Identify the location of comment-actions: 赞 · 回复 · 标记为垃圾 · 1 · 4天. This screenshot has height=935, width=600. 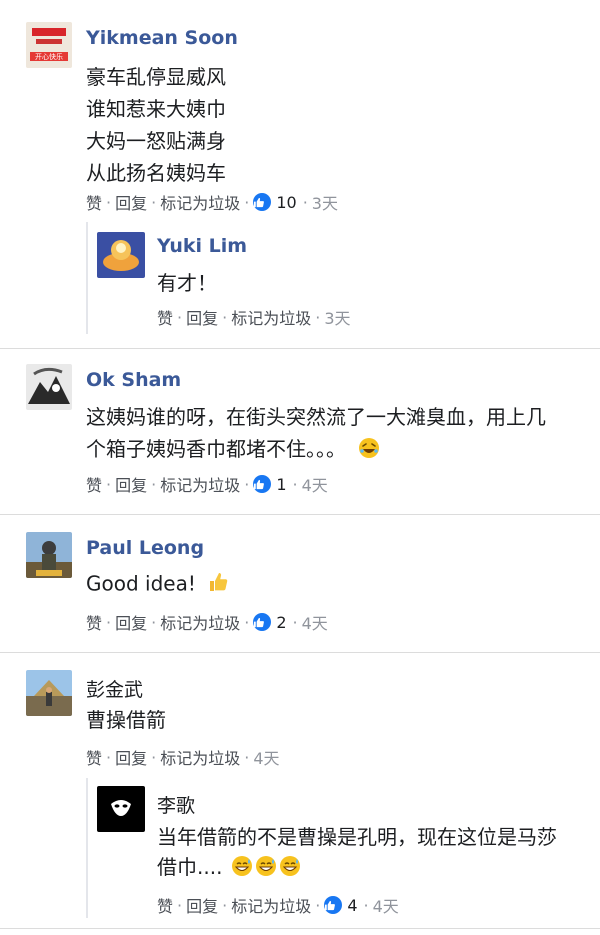
(207, 484).